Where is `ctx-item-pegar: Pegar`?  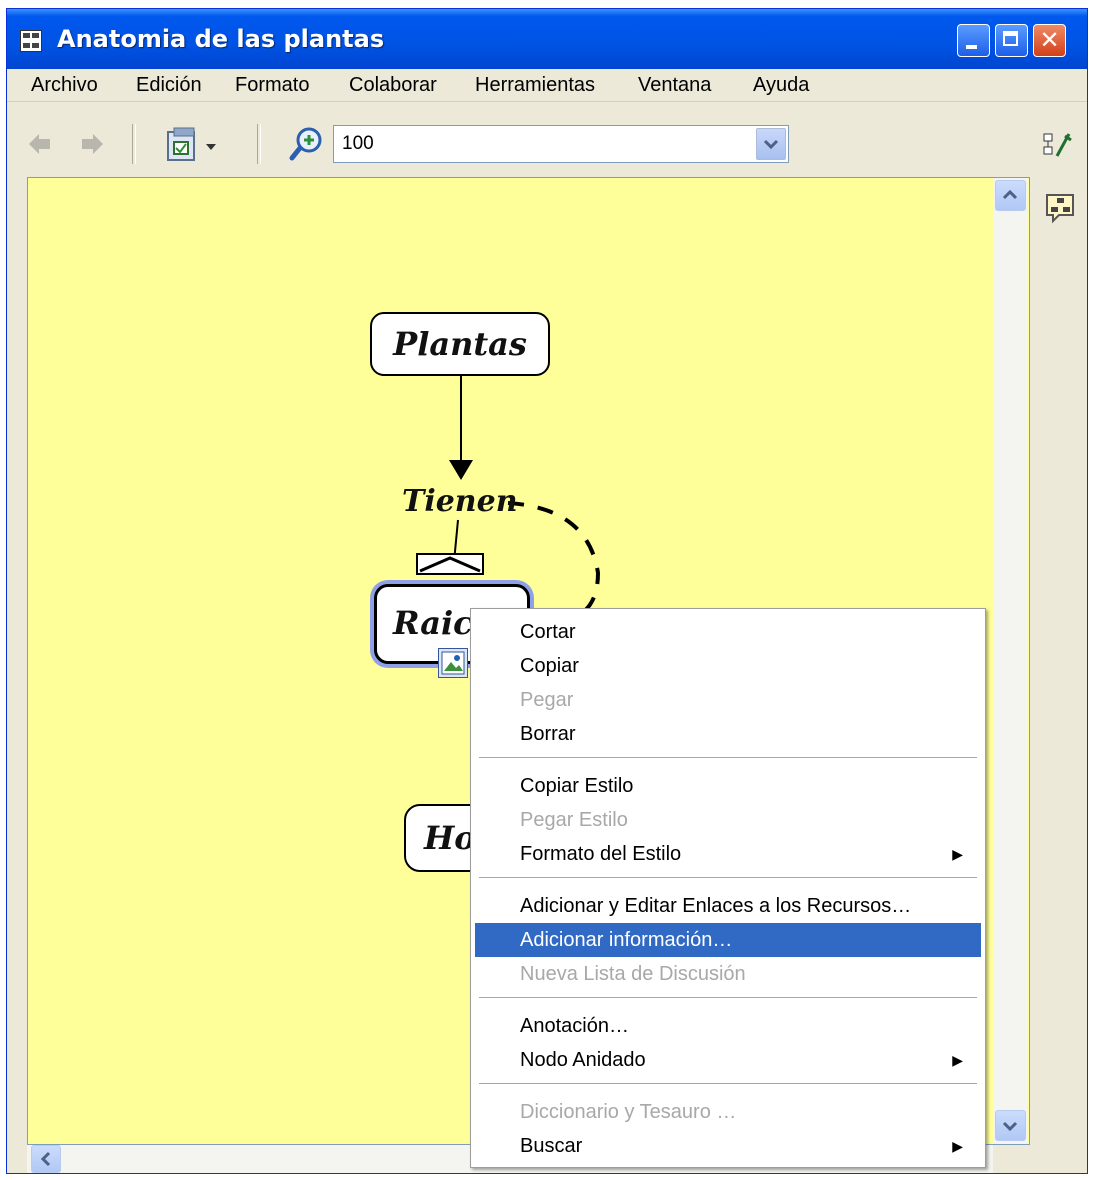 ctx-item-pegar: Pegar is located at coordinates (728, 700).